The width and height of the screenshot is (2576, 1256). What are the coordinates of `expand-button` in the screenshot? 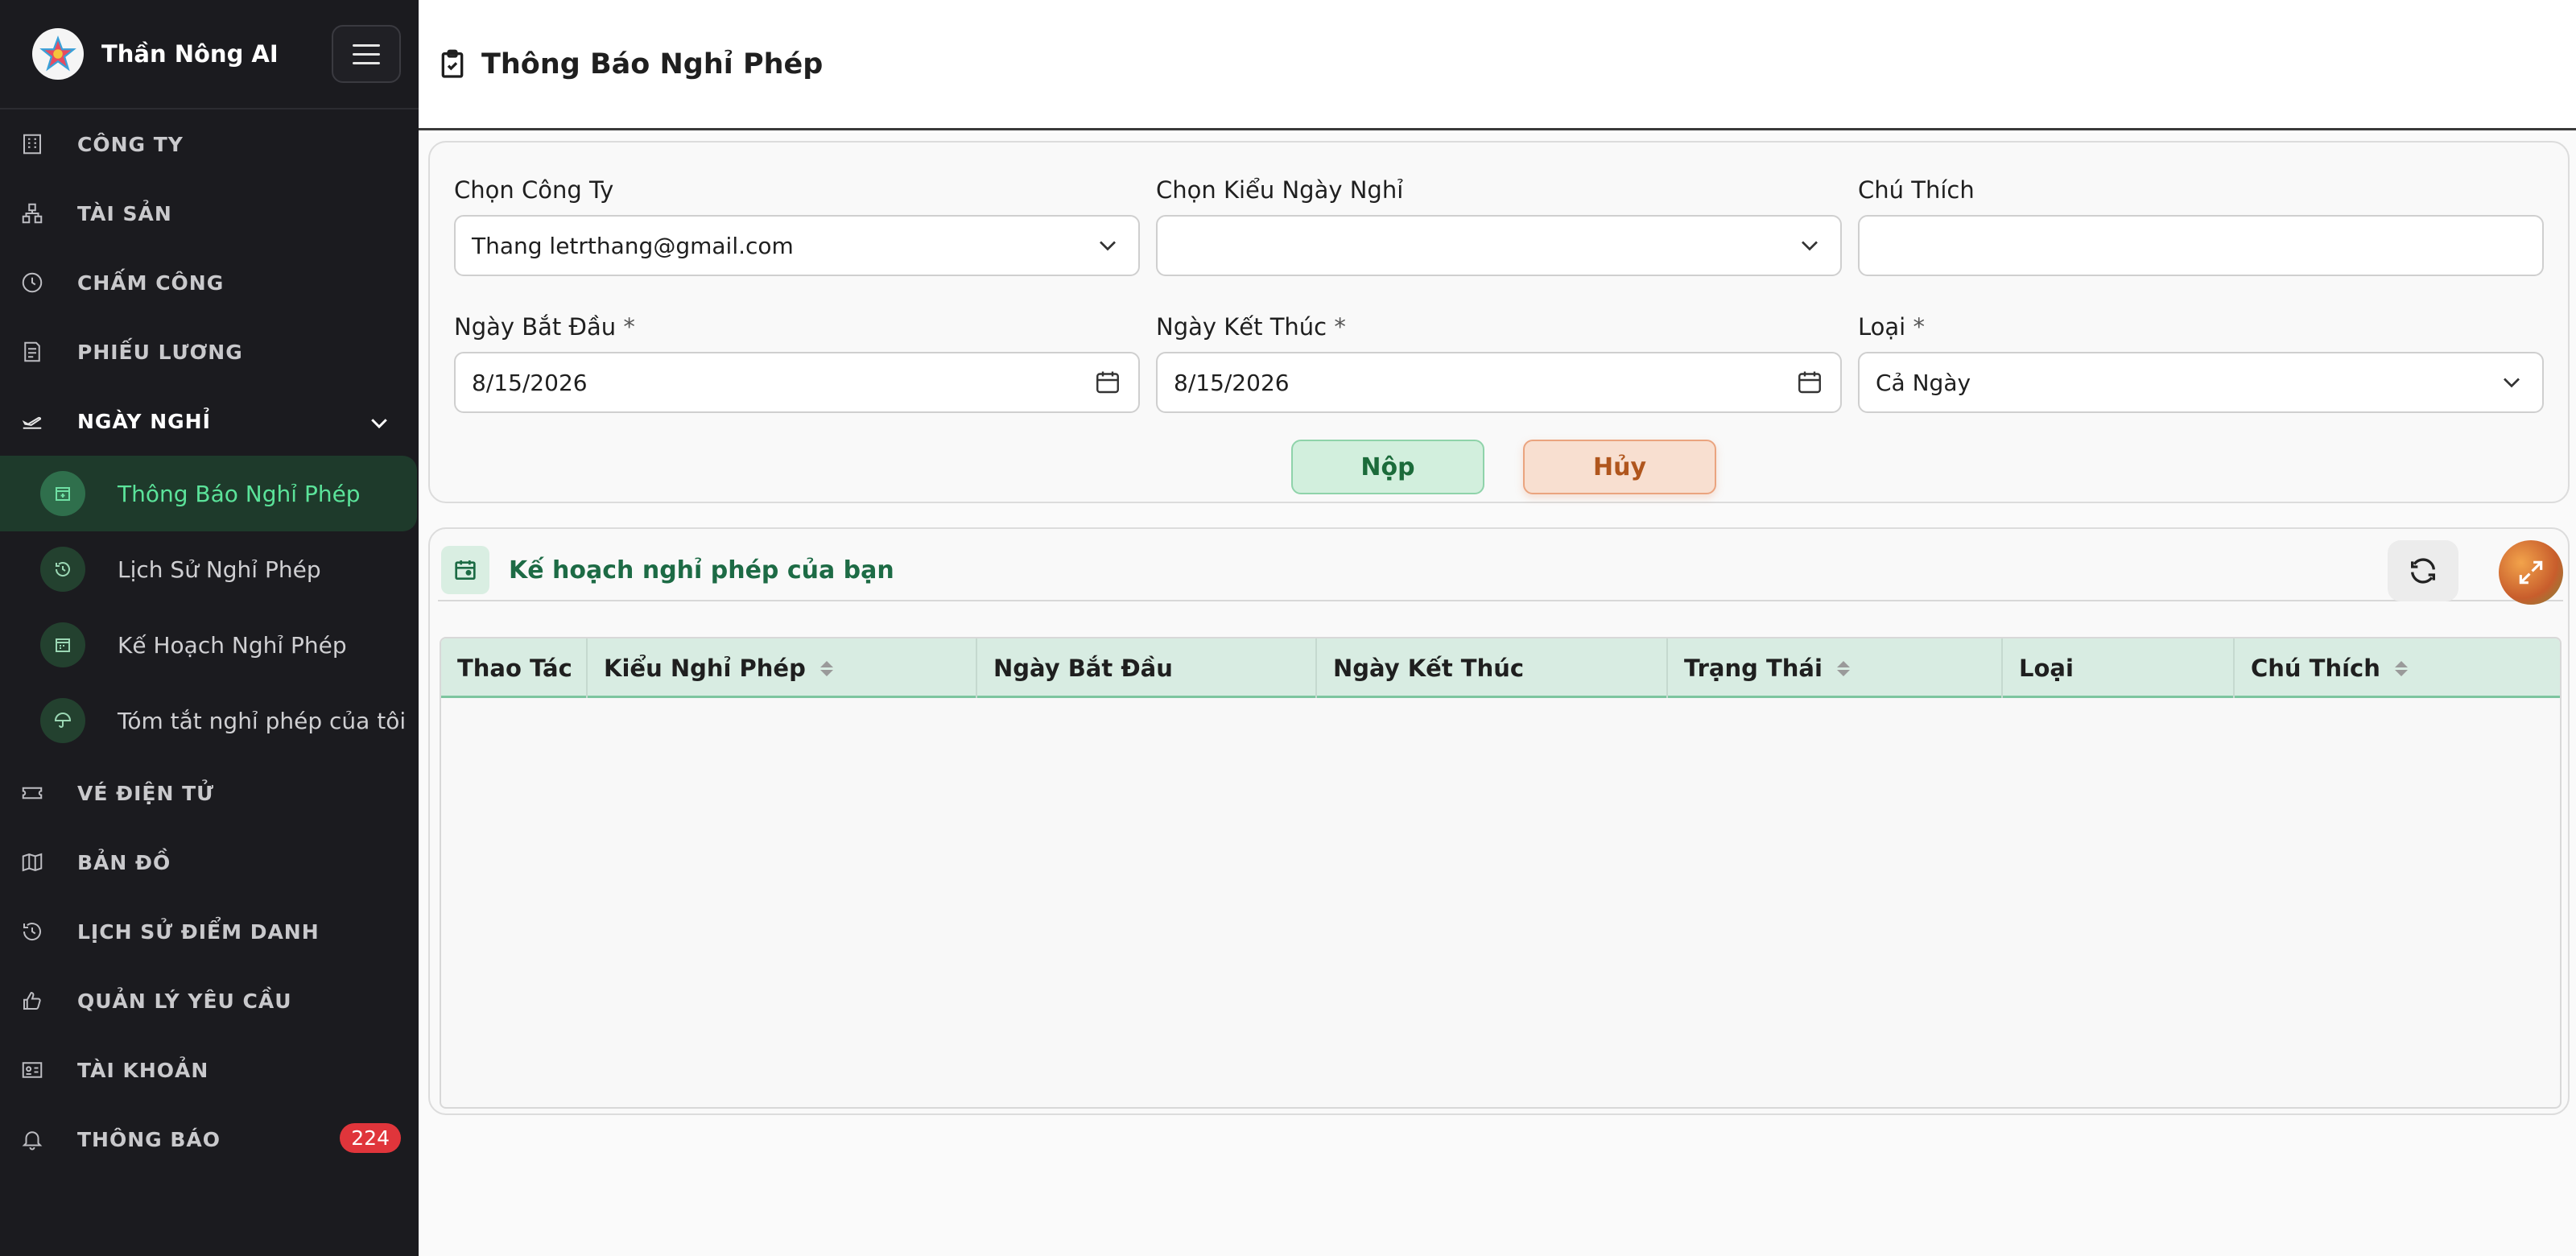 It's located at (2531, 572).